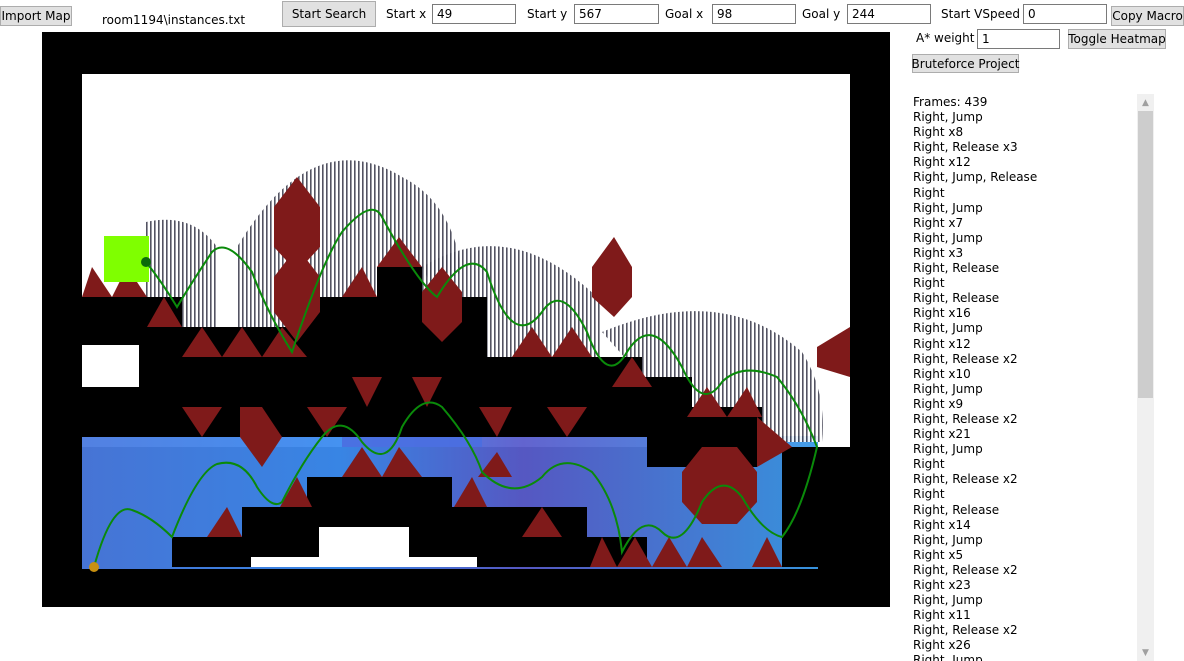 Image resolution: width=1184 pixels, height=661 pixels. What do you see at coordinates (1018, 39) in the screenshot?
I see `astar-weight-input: 1` at bounding box center [1018, 39].